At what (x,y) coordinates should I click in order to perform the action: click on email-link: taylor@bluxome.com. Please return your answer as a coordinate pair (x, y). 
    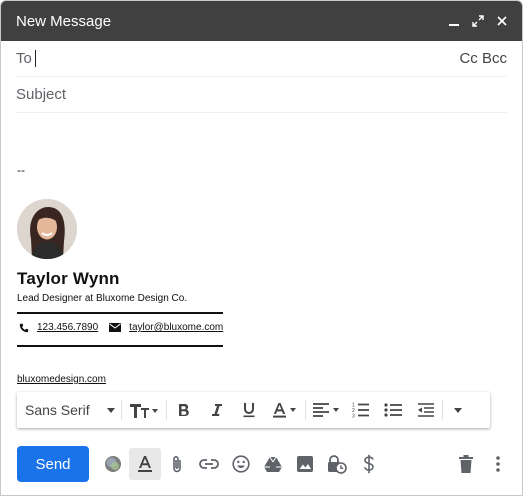
    Looking at the image, I should click on (176, 327).